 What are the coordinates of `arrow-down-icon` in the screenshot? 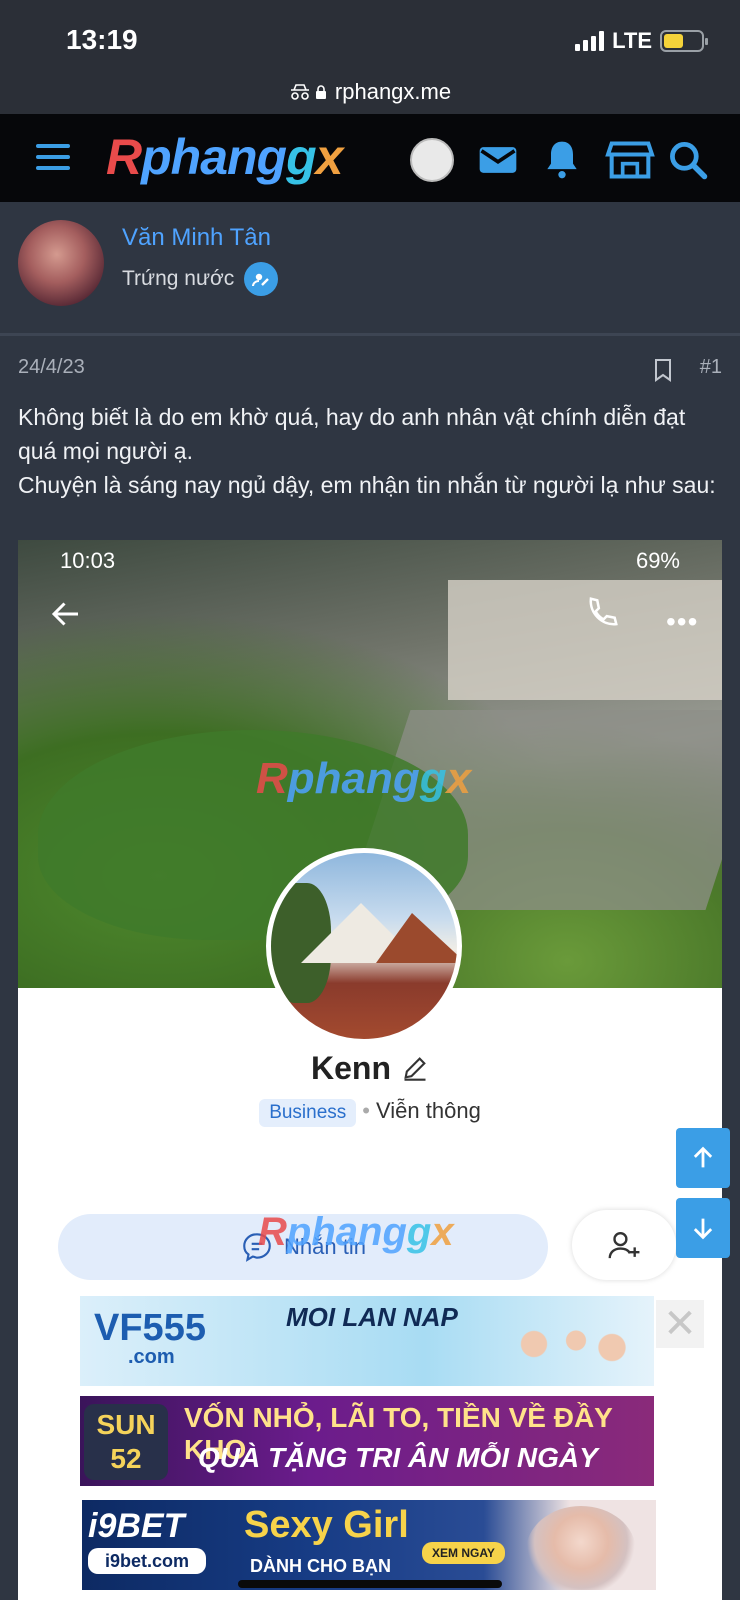 It's located at (703, 1229).